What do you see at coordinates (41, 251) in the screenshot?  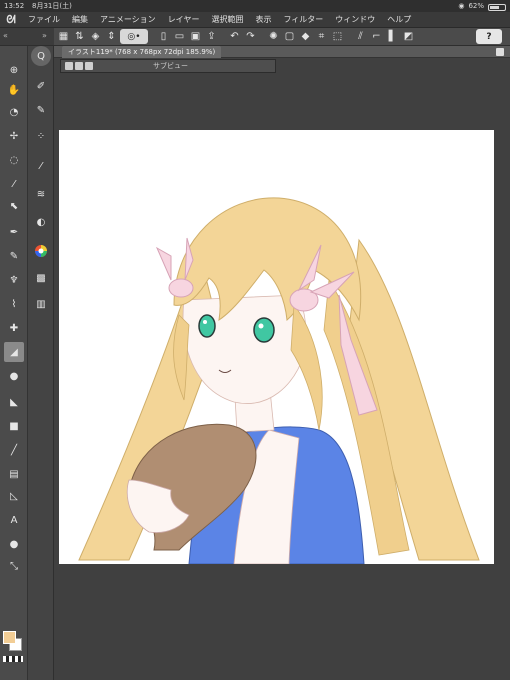 I see `color-wheel-graphic` at bounding box center [41, 251].